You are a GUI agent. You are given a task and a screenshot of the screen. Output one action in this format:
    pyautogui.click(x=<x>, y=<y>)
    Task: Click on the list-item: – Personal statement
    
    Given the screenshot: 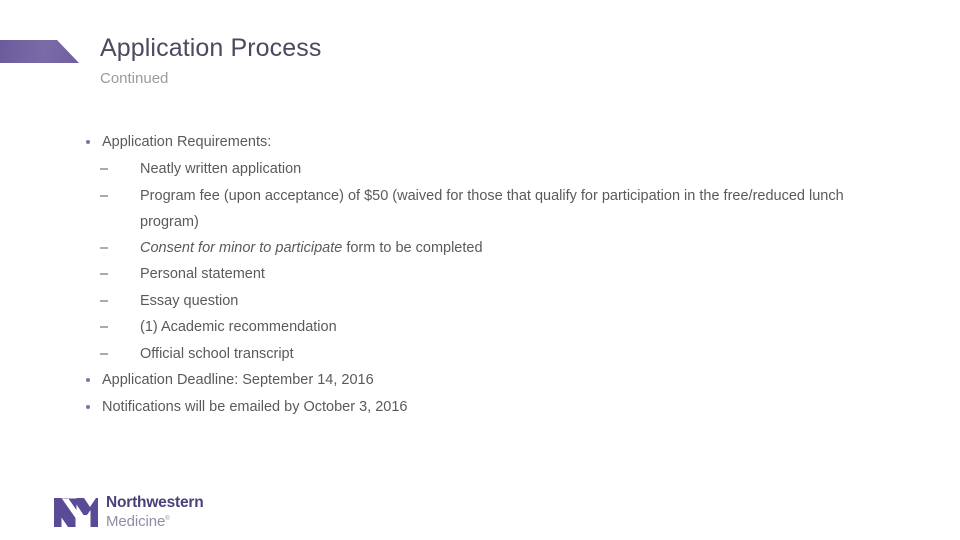 What is the action you would take?
    pyautogui.click(x=484, y=274)
    